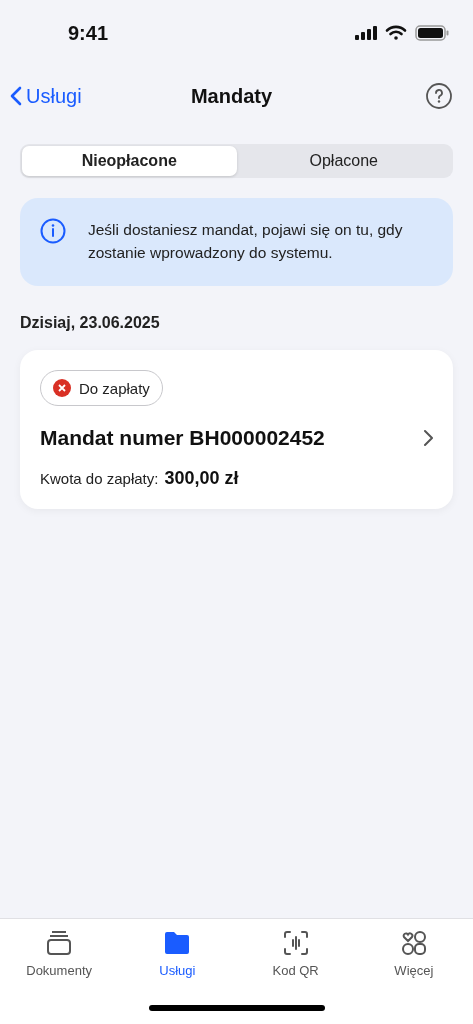  I want to click on info-text: Jeśli dostaniesz mandat, pojawi się on tu, gdy zostanie wprowadzony do systemu., so click(246, 241).